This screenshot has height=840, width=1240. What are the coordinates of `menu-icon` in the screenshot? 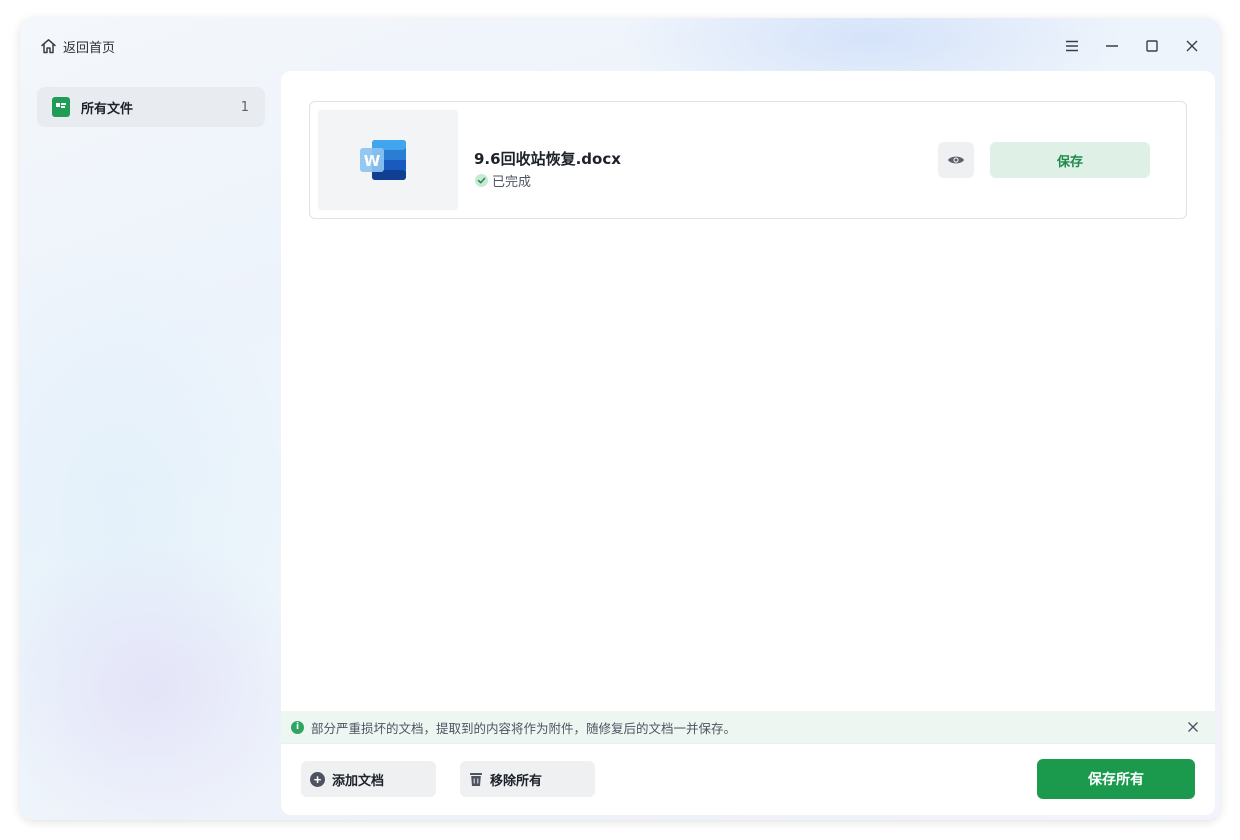 It's located at (1072, 46).